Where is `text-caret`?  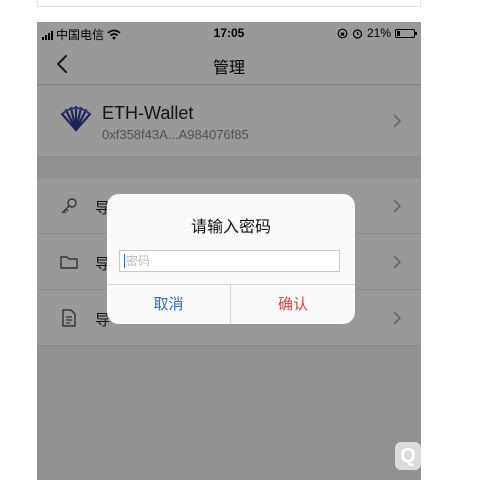 text-caret is located at coordinates (124, 261).